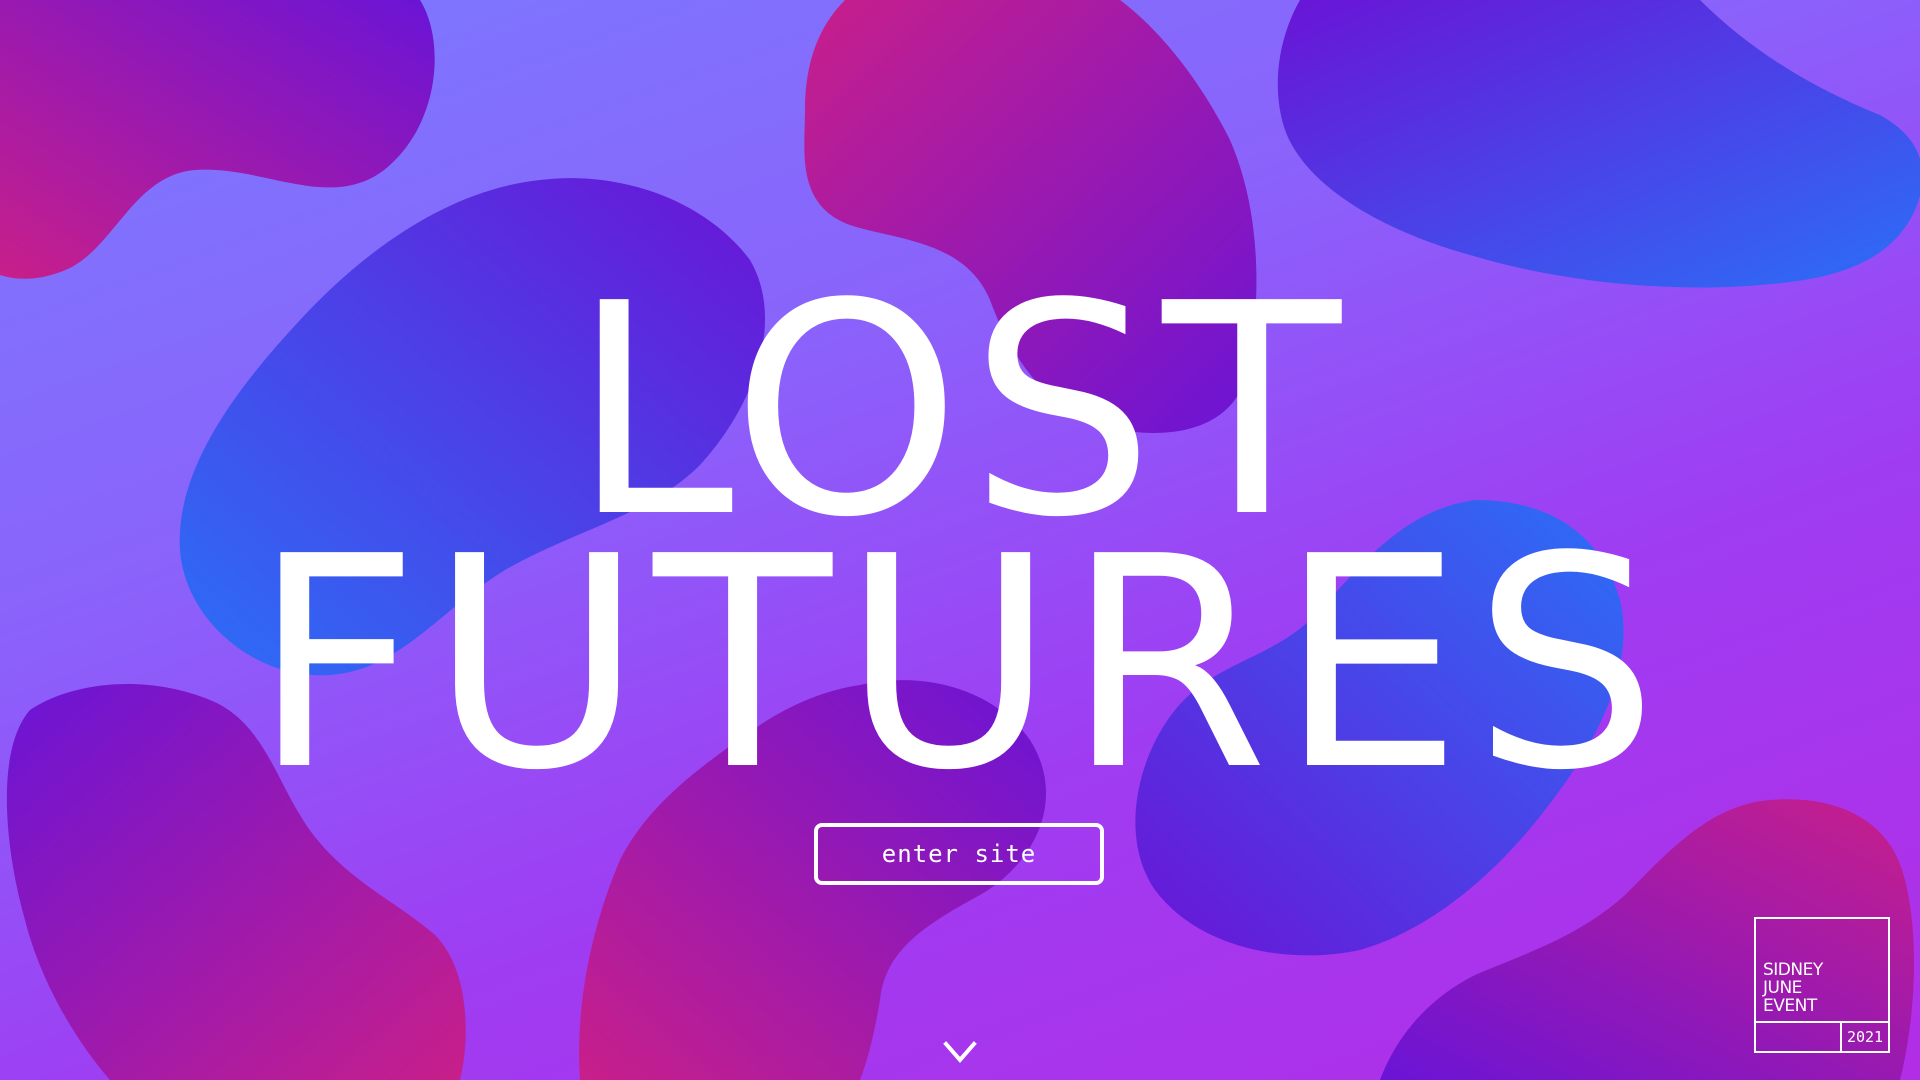 The image size is (1920, 1080). Describe the element at coordinates (1598, 144) in the screenshot. I see `blob-top-right` at that location.